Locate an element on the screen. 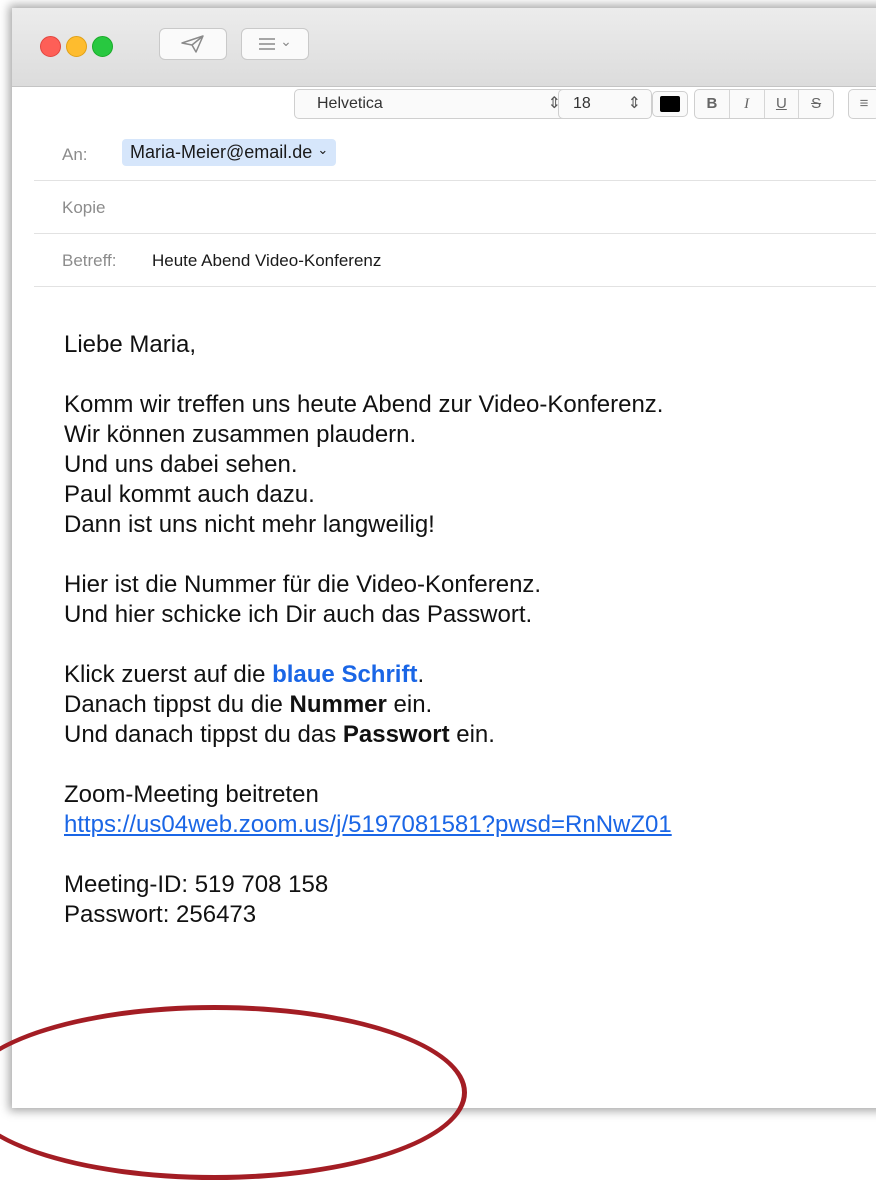 The image size is (876, 1180). bold-text: Passwort is located at coordinates (396, 734).